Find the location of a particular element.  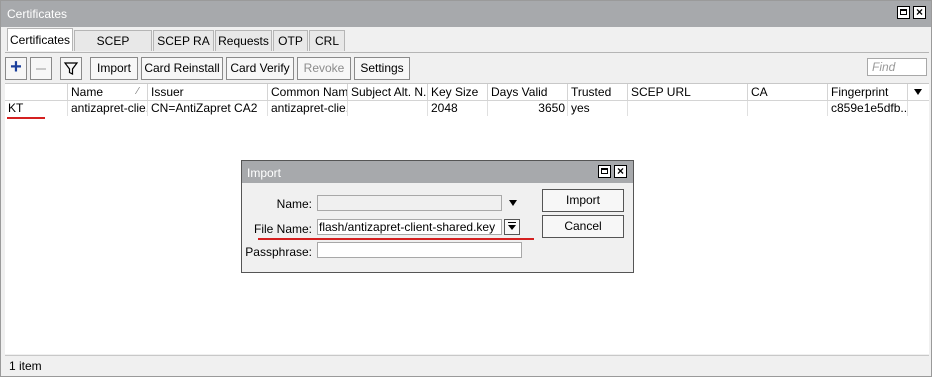

status-bar: 1 item is located at coordinates (467, 364).